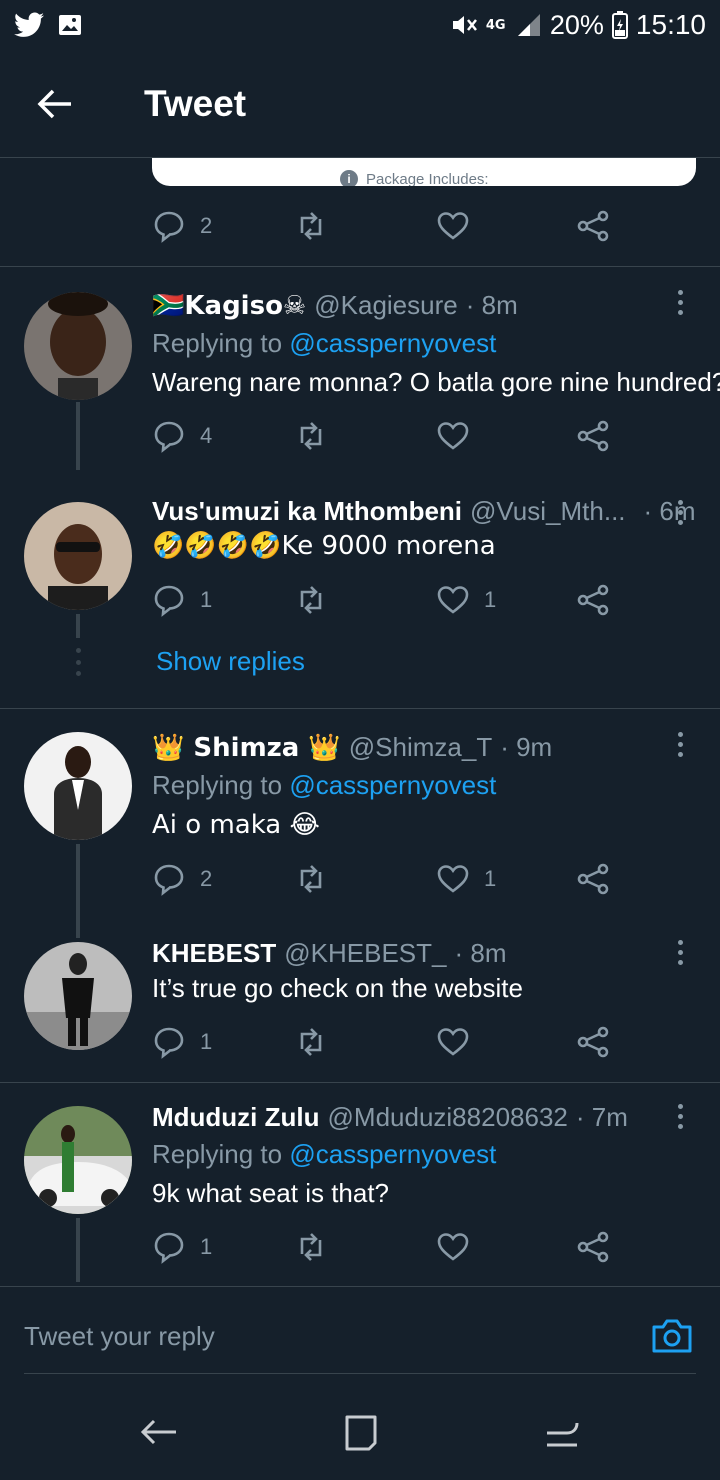 Image resolution: width=720 pixels, height=1480 pixels. Describe the element at coordinates (119, 1336) in the screenshot. I see `reply-input: Tweet your reply` at that location.